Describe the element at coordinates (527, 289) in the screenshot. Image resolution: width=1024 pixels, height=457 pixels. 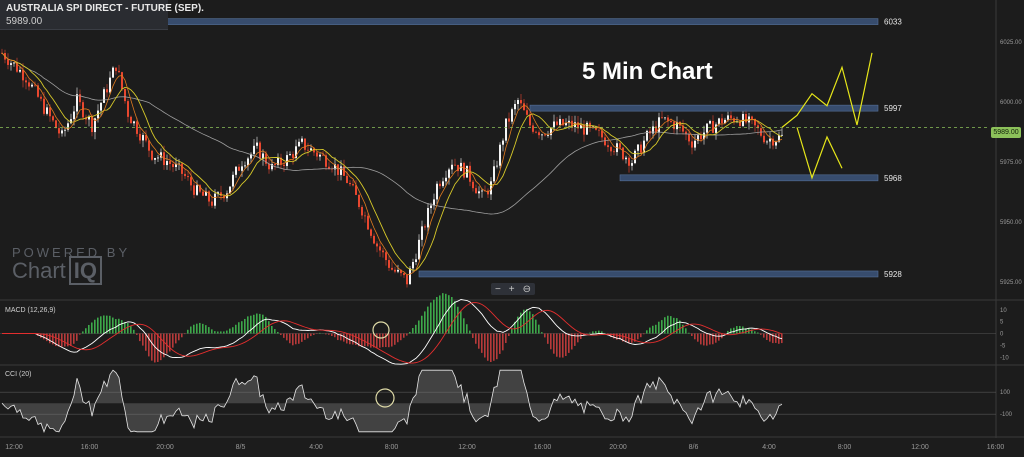
I see `zoom-reset-icon: ⊖` at that location.